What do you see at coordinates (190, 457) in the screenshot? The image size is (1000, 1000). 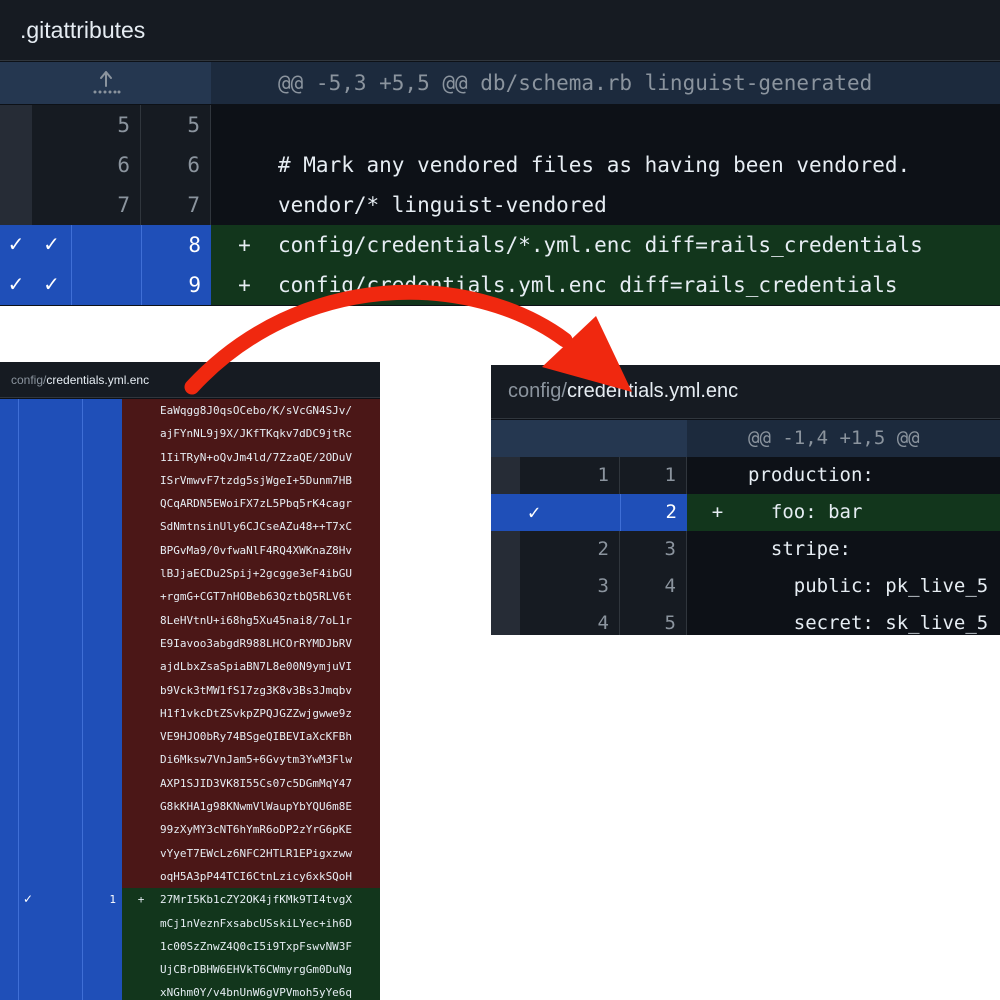 I see `diff-line: 1IiTRyN+oQvJm4ld/7ZzaQE/2ODuV` at bounding box center [190, 457].